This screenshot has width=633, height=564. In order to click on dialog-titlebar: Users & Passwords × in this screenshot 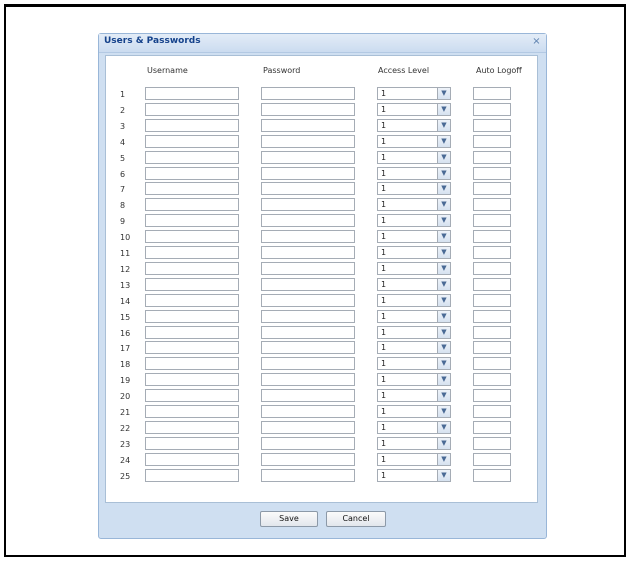, I will do `click(322, 43)`.